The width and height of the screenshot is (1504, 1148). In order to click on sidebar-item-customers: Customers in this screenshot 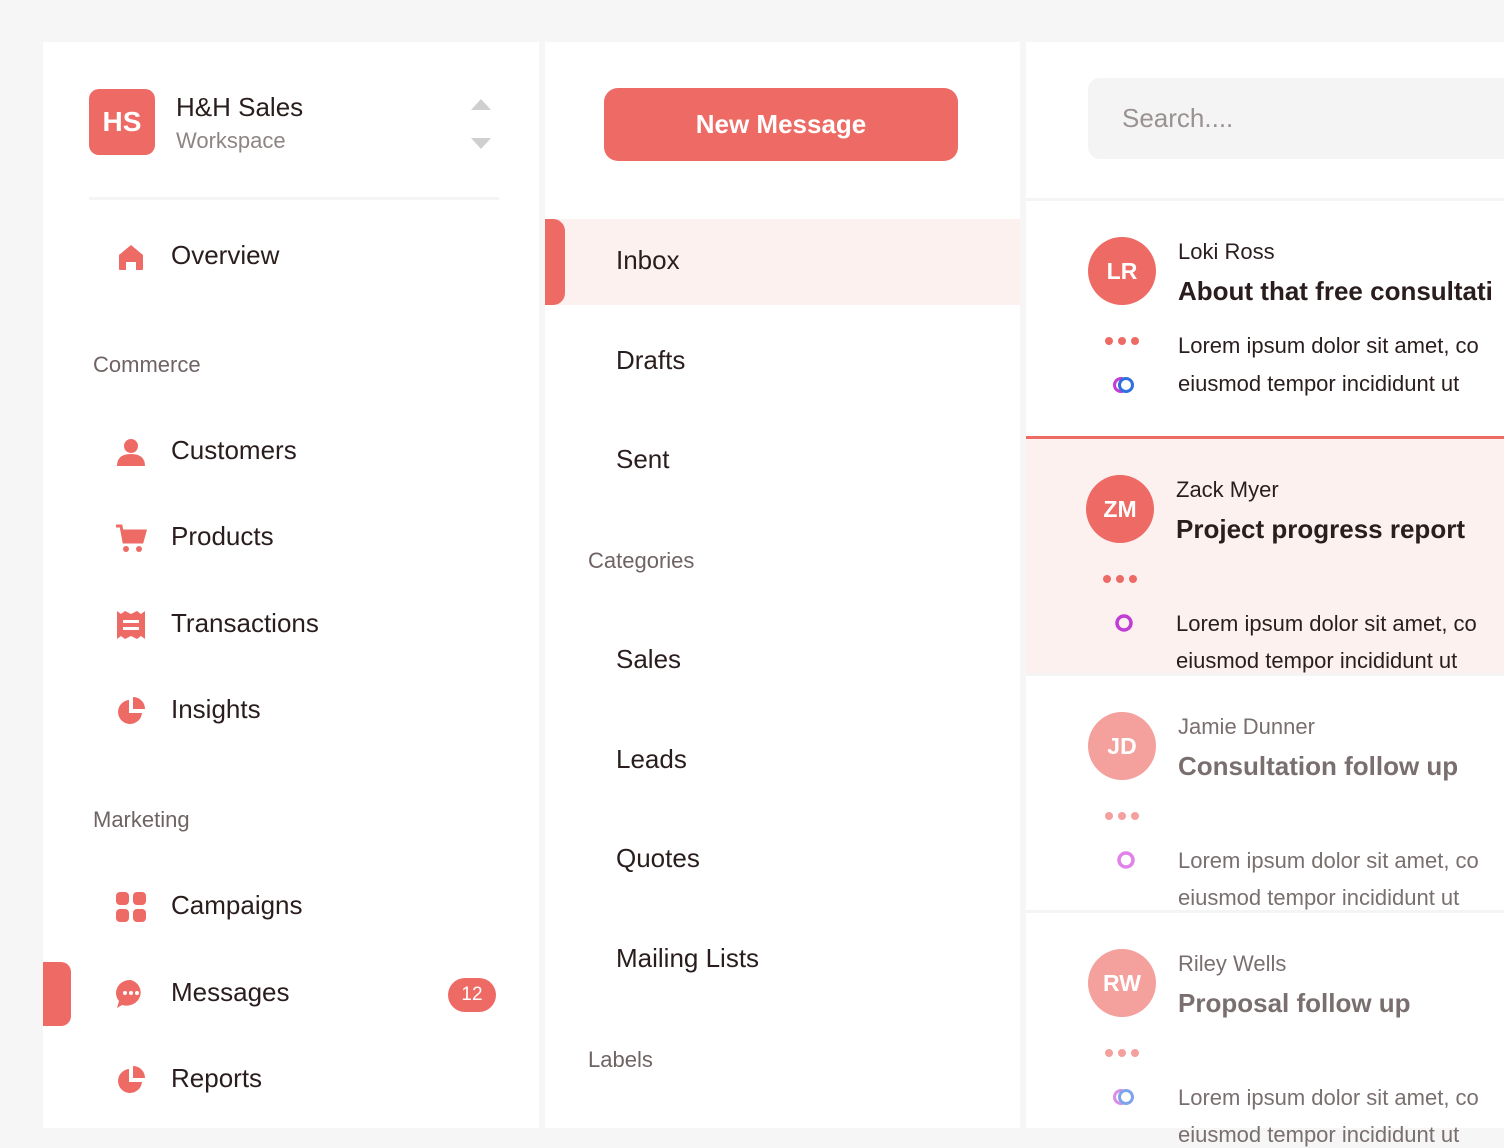, I will do `click(291, 452)`.